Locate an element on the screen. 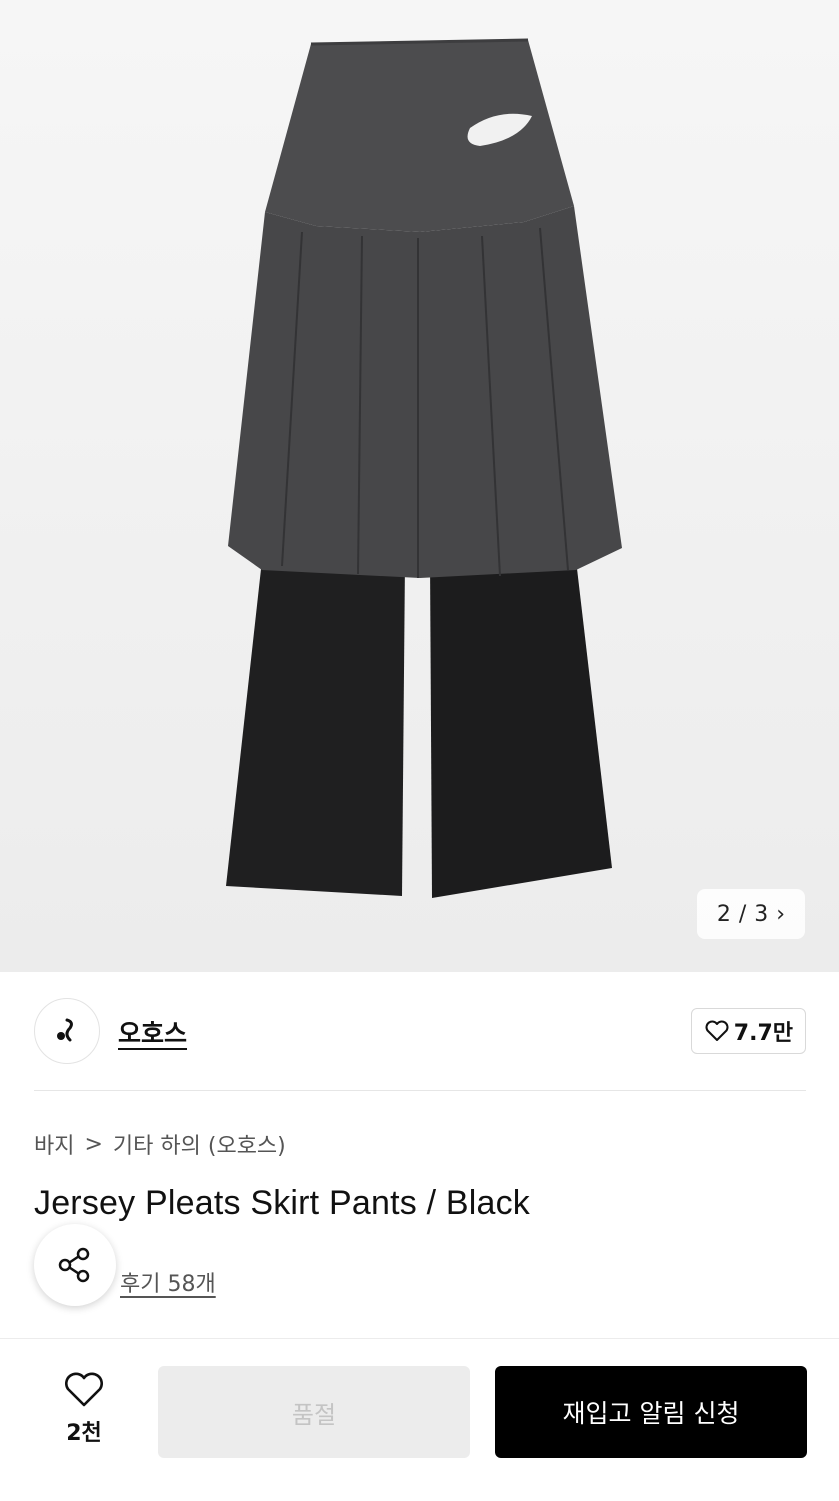 The height and width of the screenshot is (1501, 839). brand-like-count: 7.7만 is located at coordinates (763, 1033).